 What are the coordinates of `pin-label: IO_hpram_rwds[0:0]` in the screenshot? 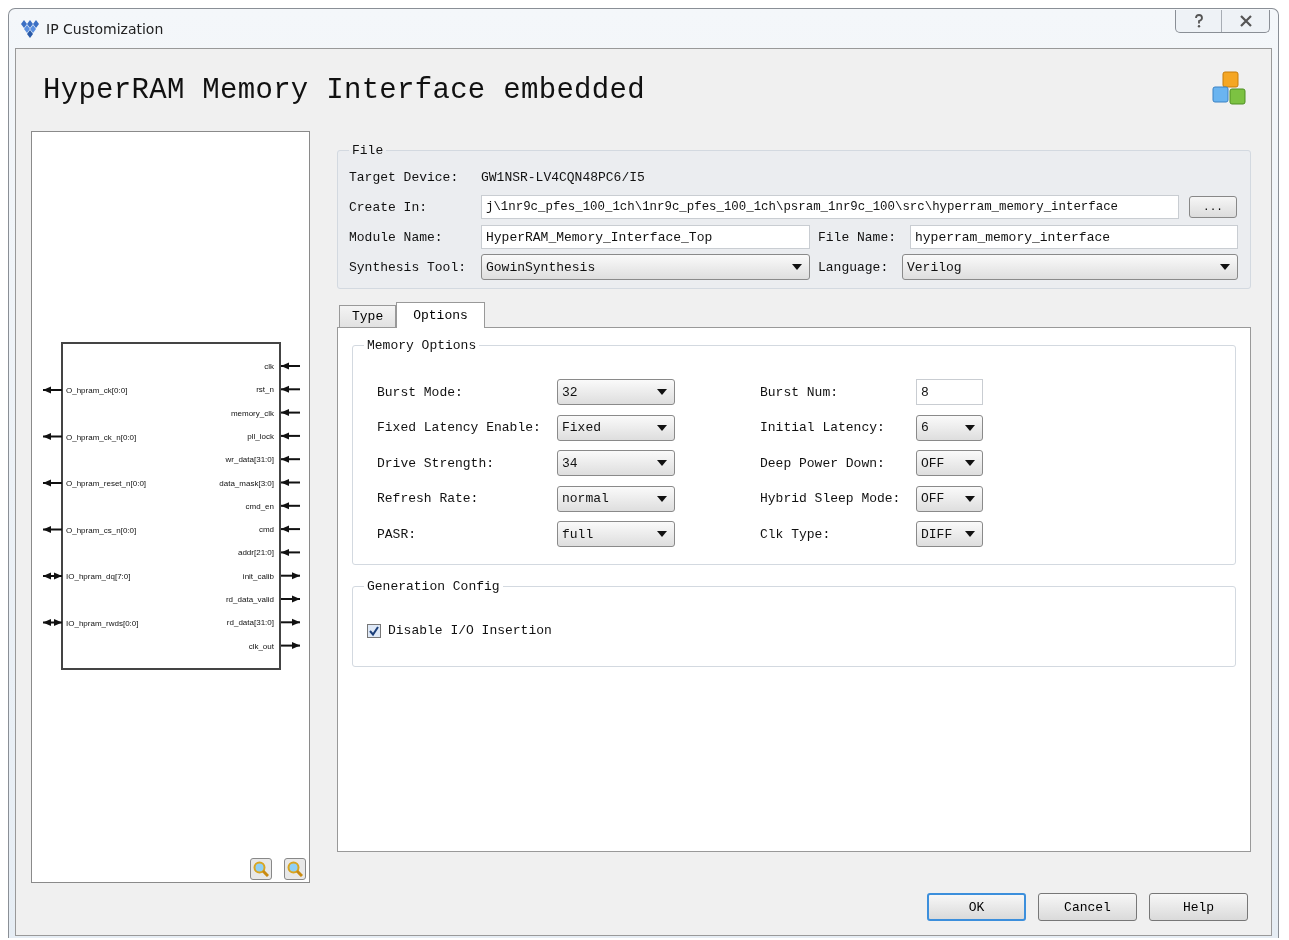 It's located at (102, 623).